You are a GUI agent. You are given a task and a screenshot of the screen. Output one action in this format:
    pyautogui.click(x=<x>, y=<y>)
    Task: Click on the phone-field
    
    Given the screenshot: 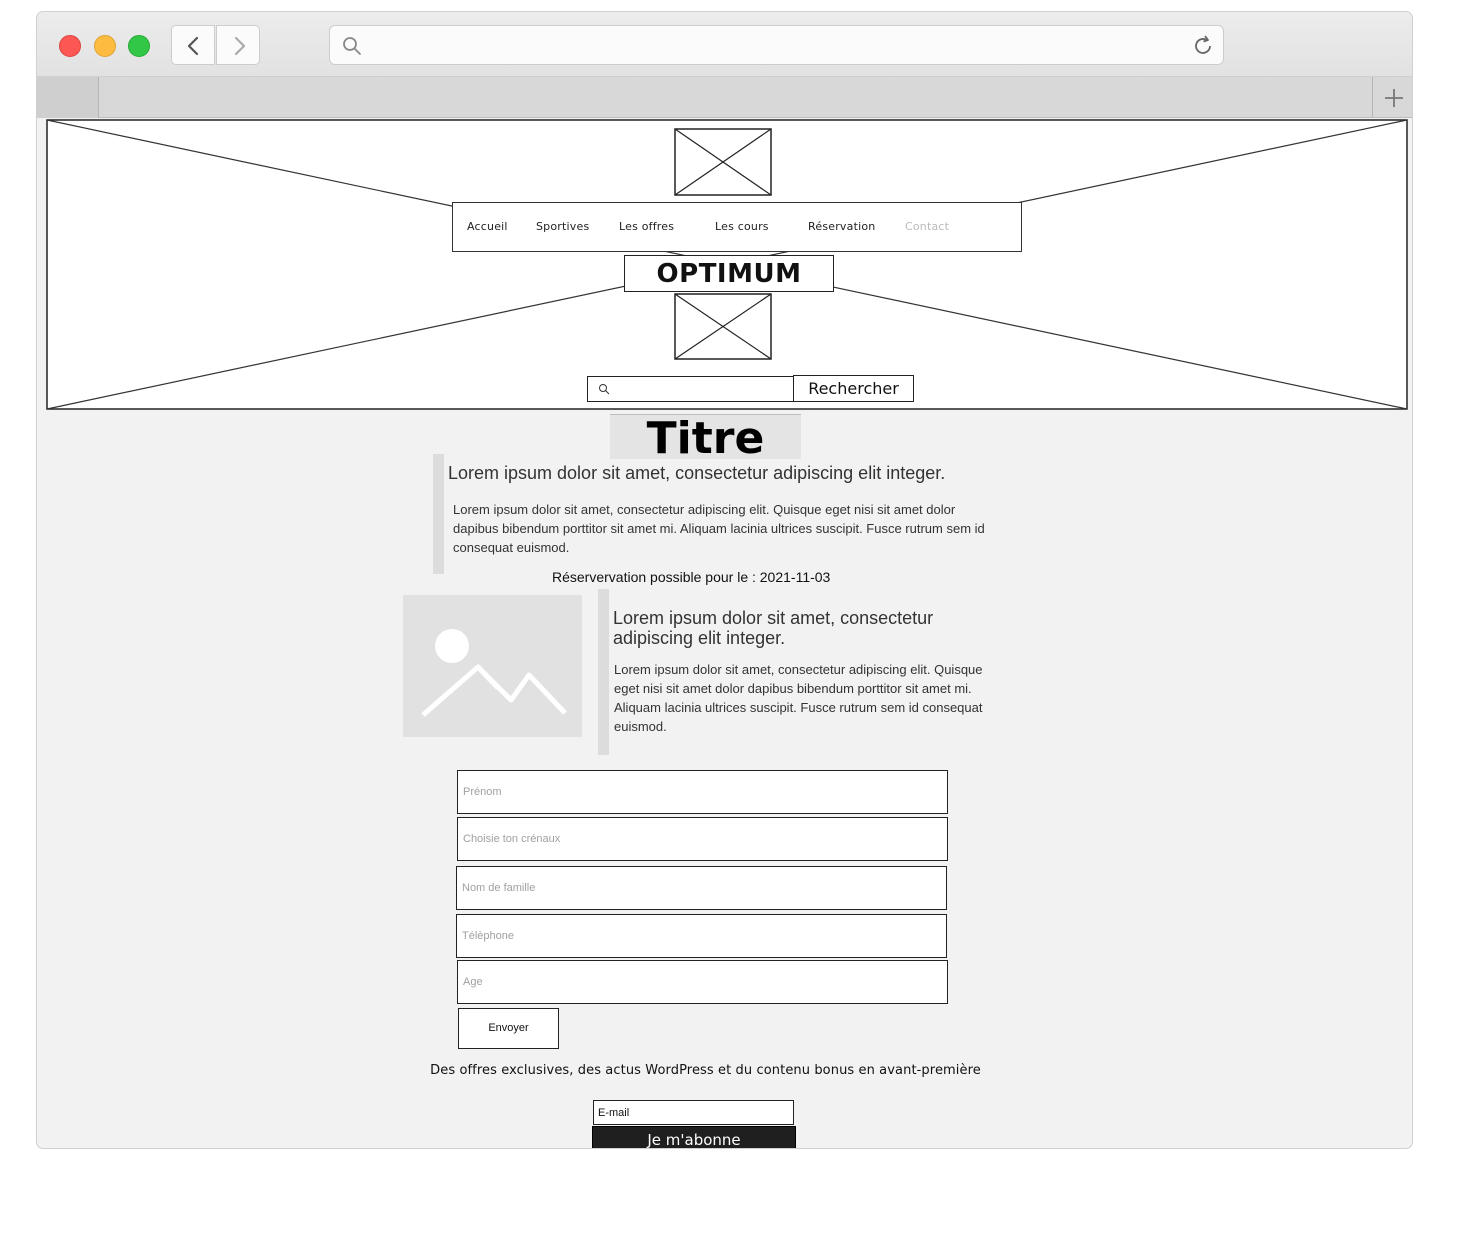 What is the action you would take?
    pyautogui.click(x=701, y=936)
    